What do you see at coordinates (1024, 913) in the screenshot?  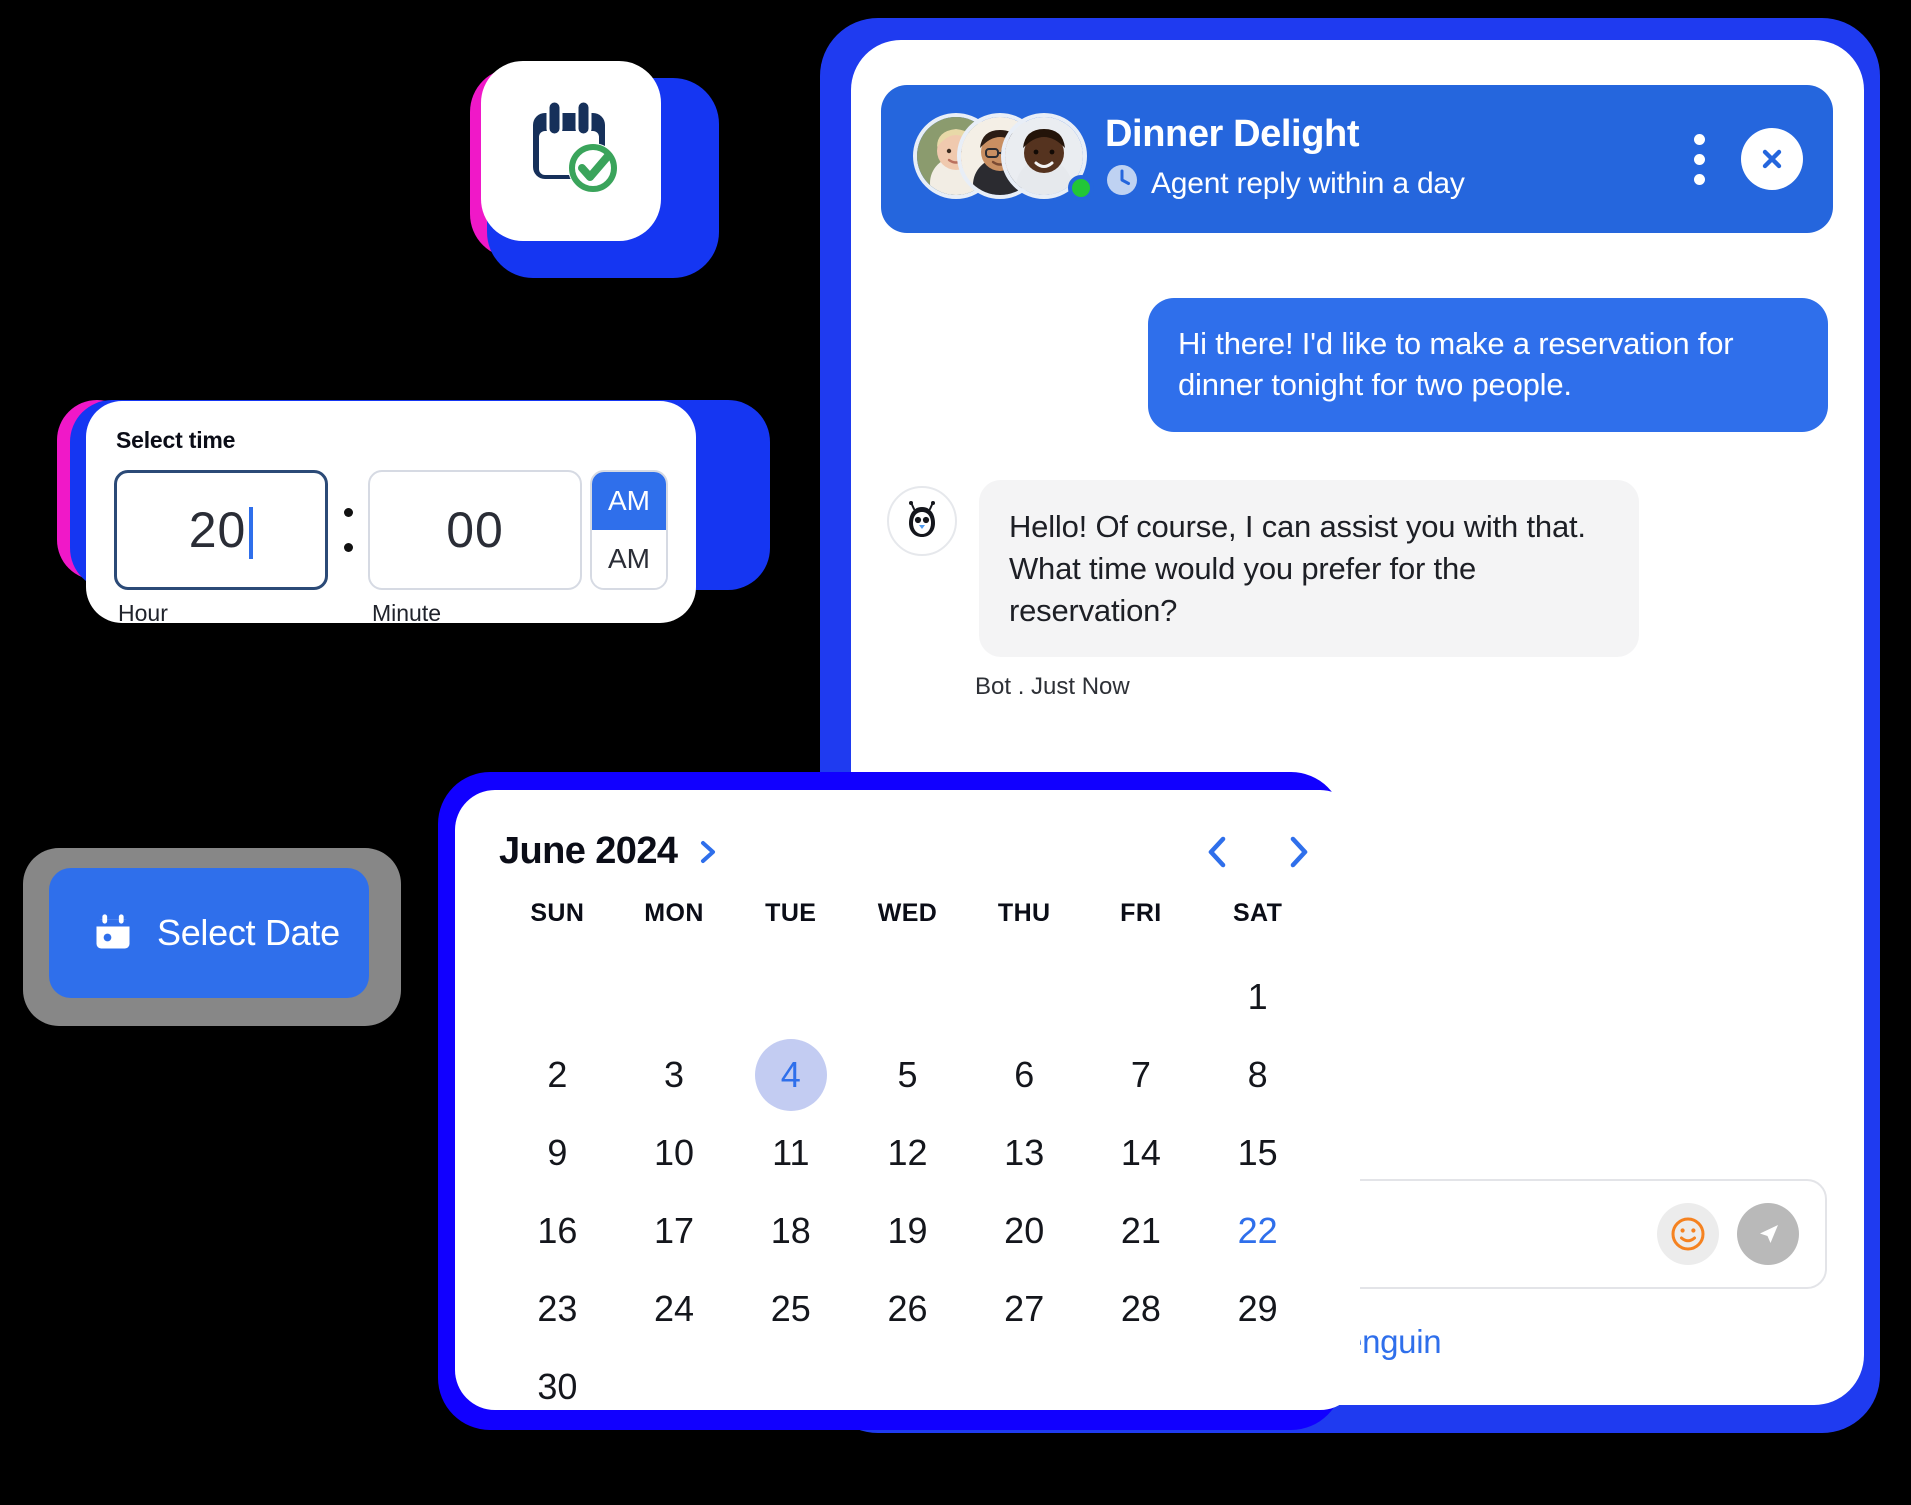 I see `calendar-weekday-header: THU` at bounding box center [1024, 913].